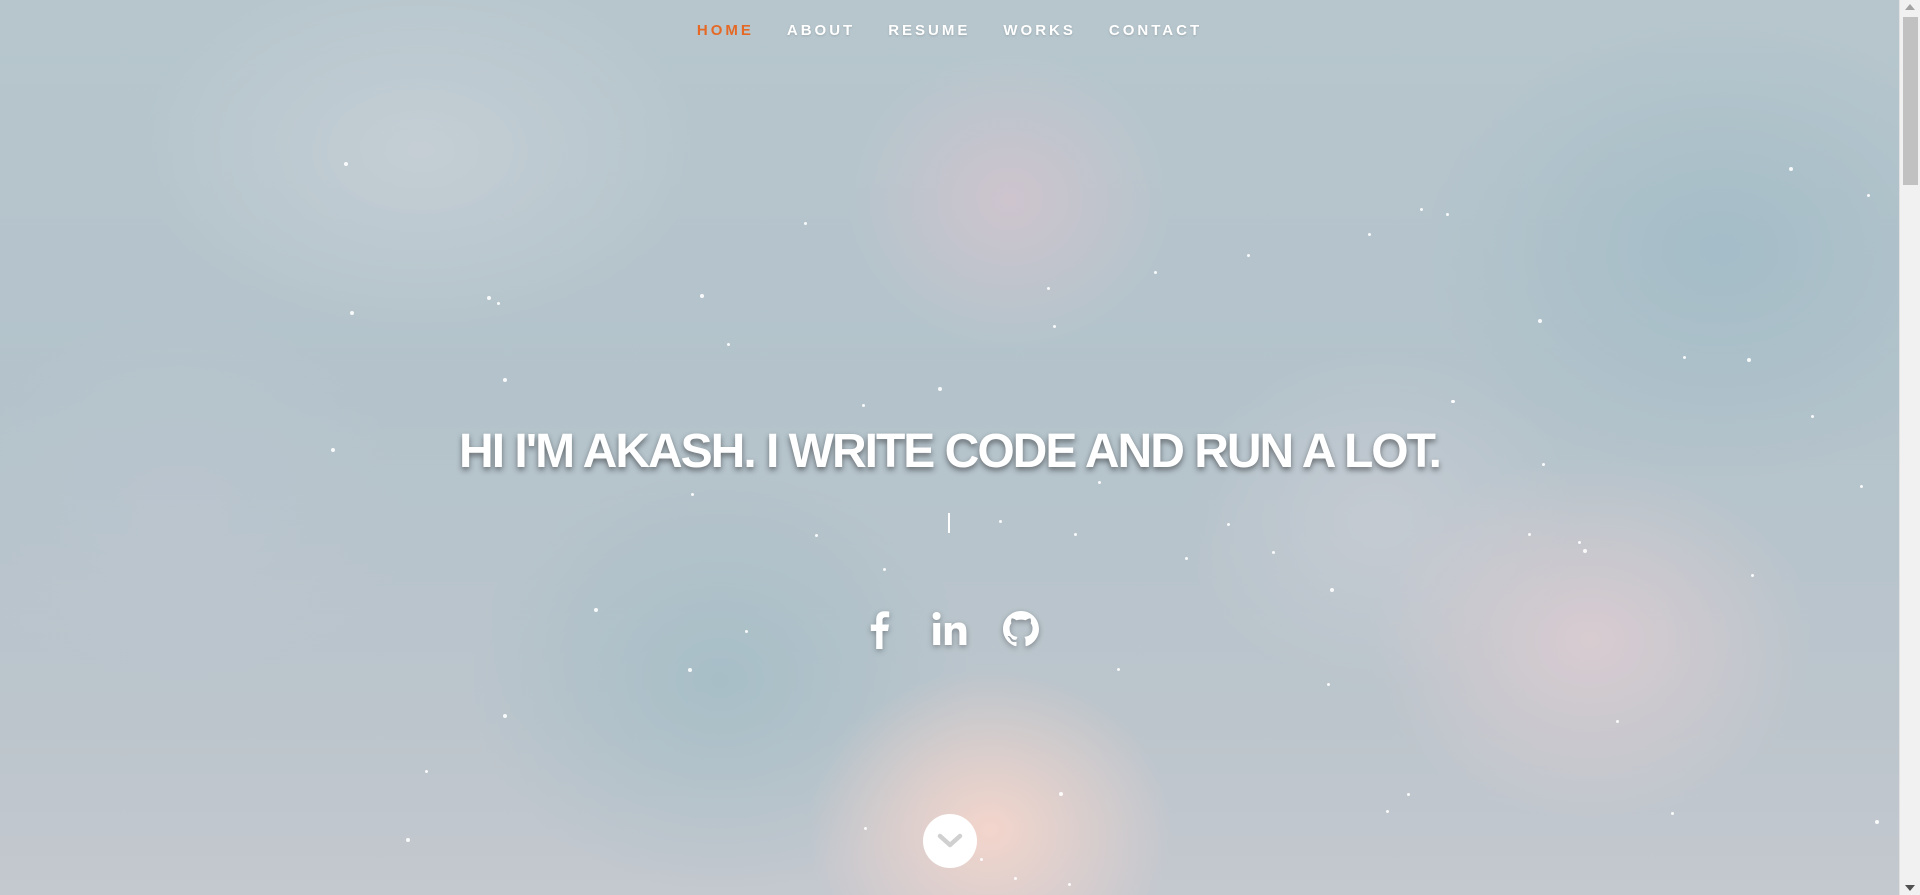 This screenshot has width=1920, height=895. Describe the element at coordinates (1910, 101) in the screenshot. I see `scroll-thumb` at that location.